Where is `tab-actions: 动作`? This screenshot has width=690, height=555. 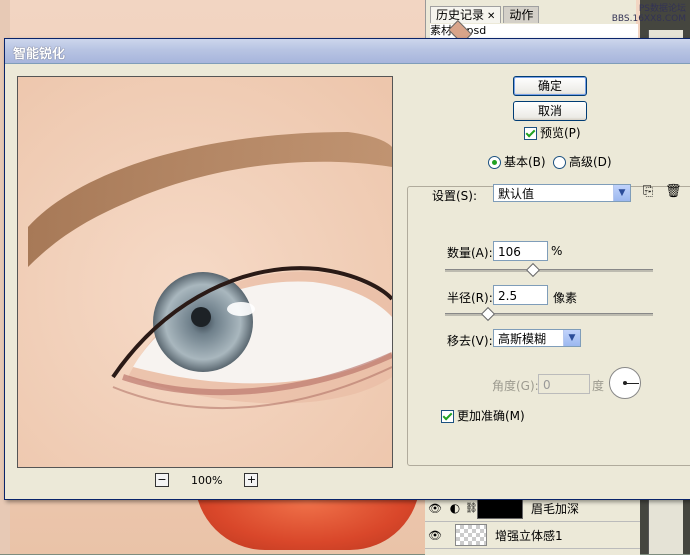 tab-actions: 动作 is located at coordinates (521, 14).